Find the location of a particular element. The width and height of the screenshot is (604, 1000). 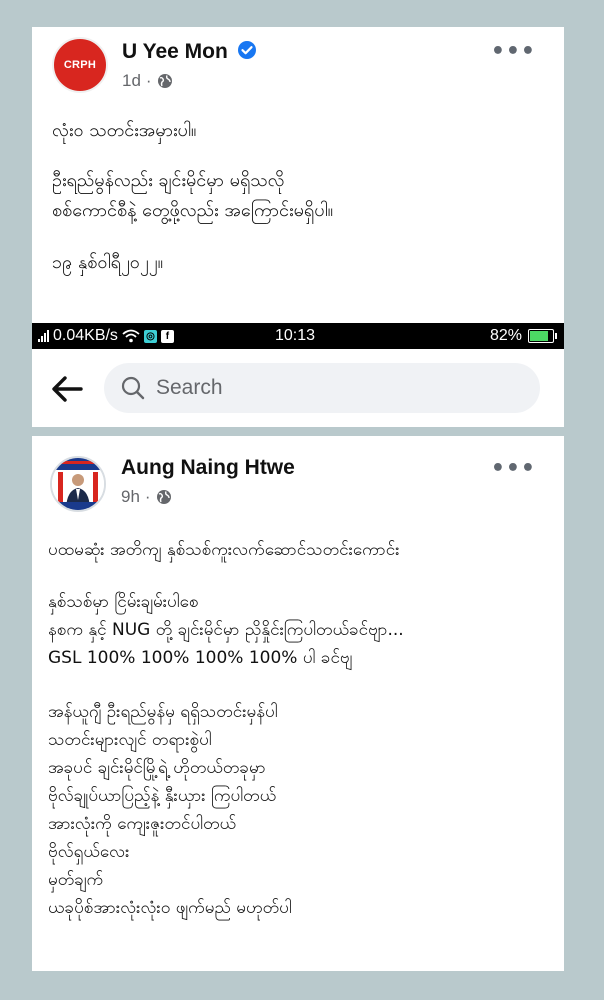

search-box is located at coordinates (322, 388).